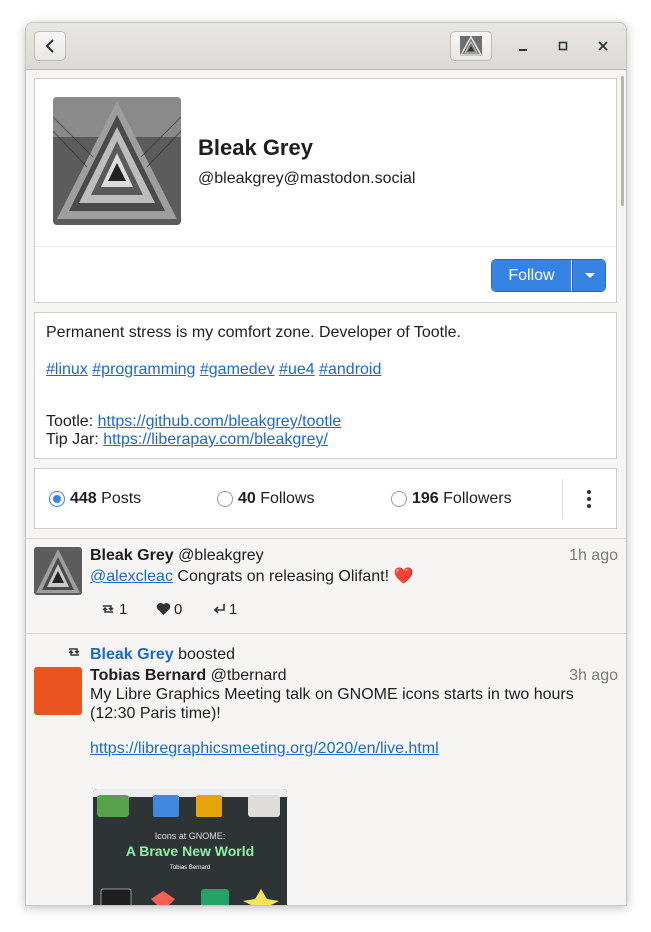 This screenshot has width=651, height=932. Describe the element at coordinates (237, 369) in the screenshot. I see `hashtag-link: #gamedev` at that location.